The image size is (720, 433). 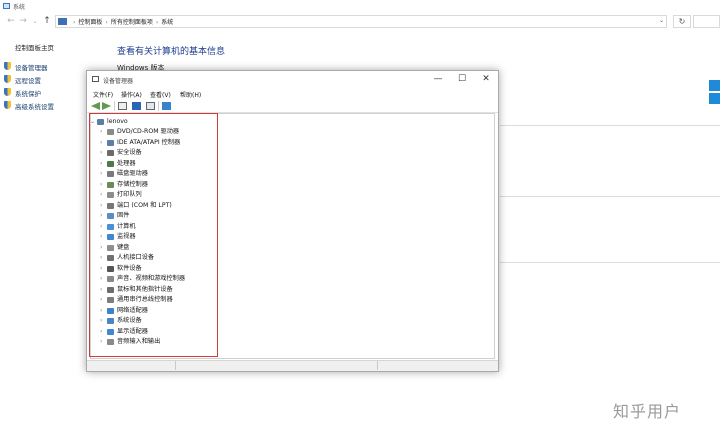 What do you see at coordinates (360, 6) in the screenshot?
I see `system-window-titlebar` at bounding box center [360, 6].